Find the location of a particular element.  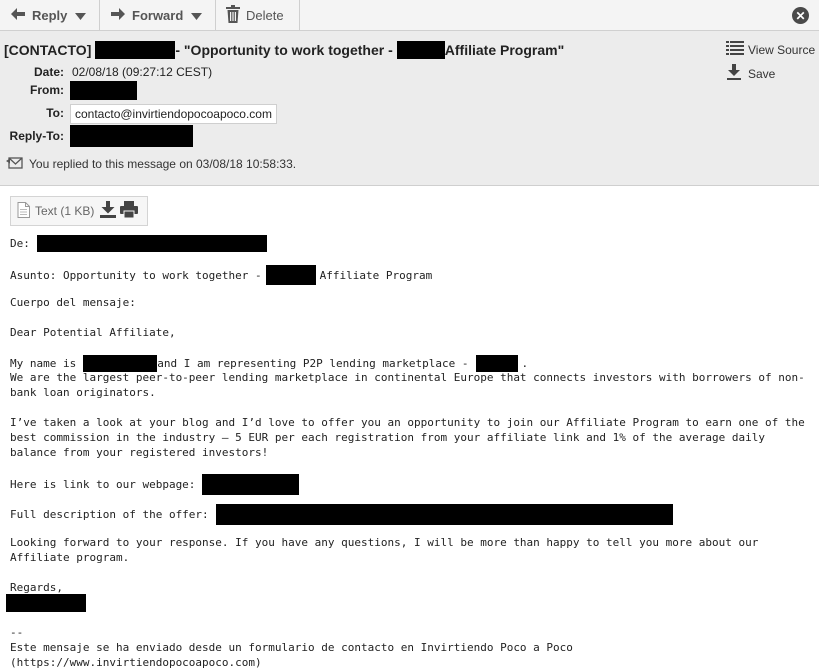

date-value: 02/08/18 (09:27:12 CEST) is located at coordinates (142, 72).